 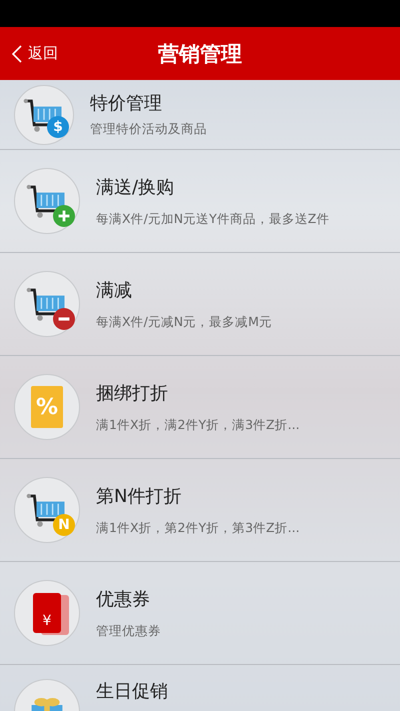 What do you see at coordinates (200, 688) in the screenshot?
I see `menu-item: 生日促销` at bounding box center [200, 688].